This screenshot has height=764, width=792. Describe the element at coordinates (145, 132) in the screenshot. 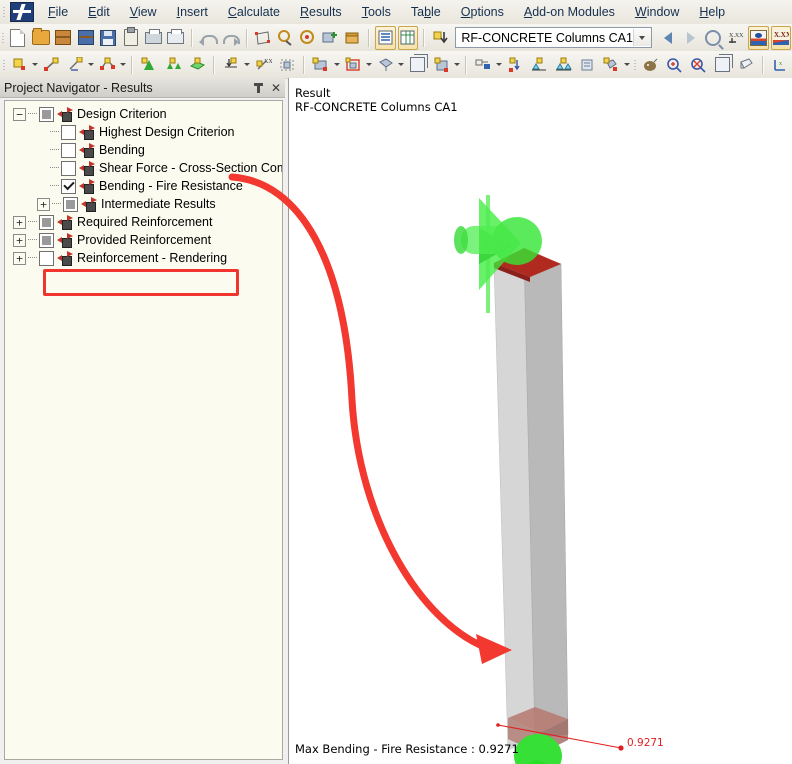

I see `tree-item-highest-design-criterion: Highest Design Criterion` at that location.